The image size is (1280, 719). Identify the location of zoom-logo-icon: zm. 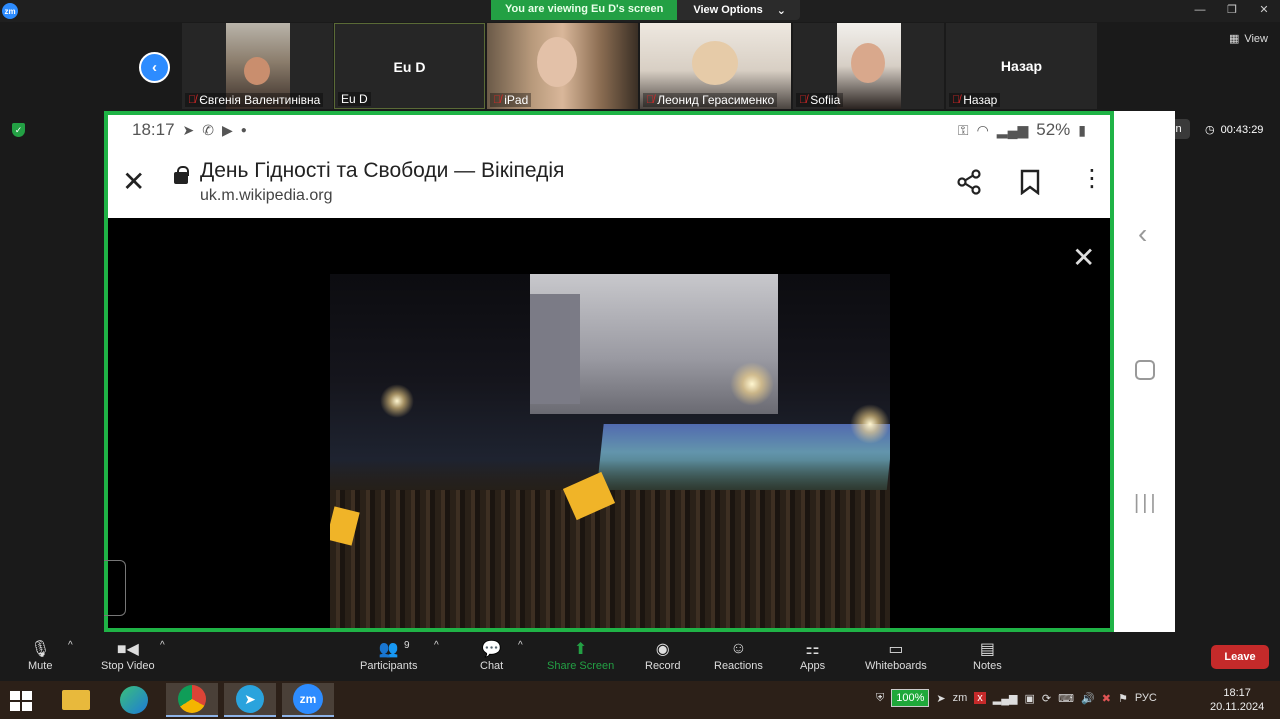
(10, 11).